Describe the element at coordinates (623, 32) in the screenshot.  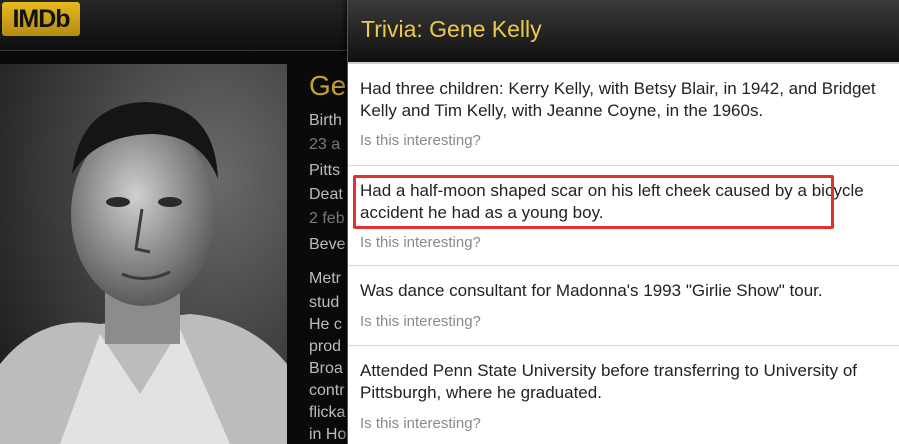
I see `dialog-header: Trivia: Gene Kelly` at that location.